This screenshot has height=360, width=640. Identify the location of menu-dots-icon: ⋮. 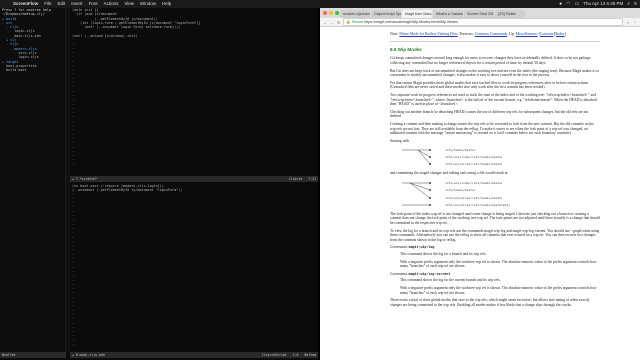
(635, 22).